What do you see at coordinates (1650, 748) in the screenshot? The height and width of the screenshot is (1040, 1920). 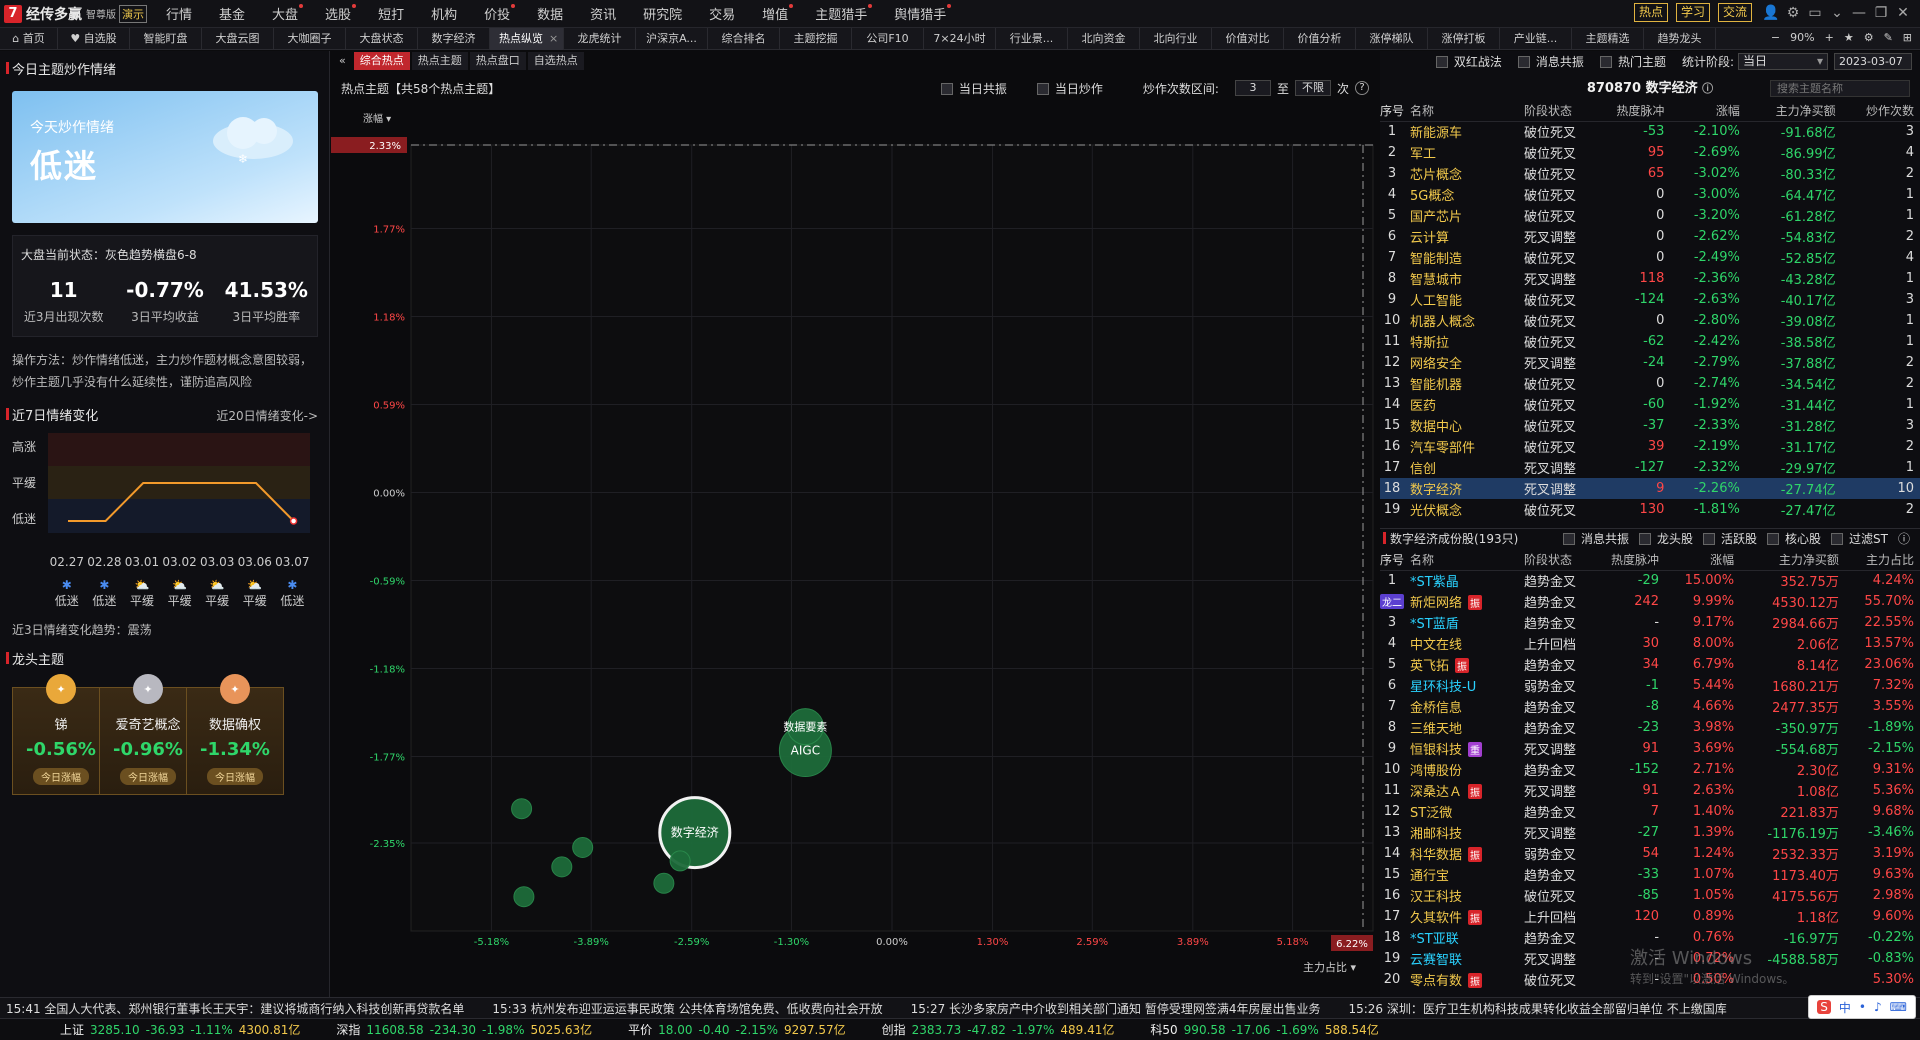 I see `table-row: 9 恒银科技重 死叉调整 91 3.69% -554.68万 -2.15%` at bounding box center [1650, 748].